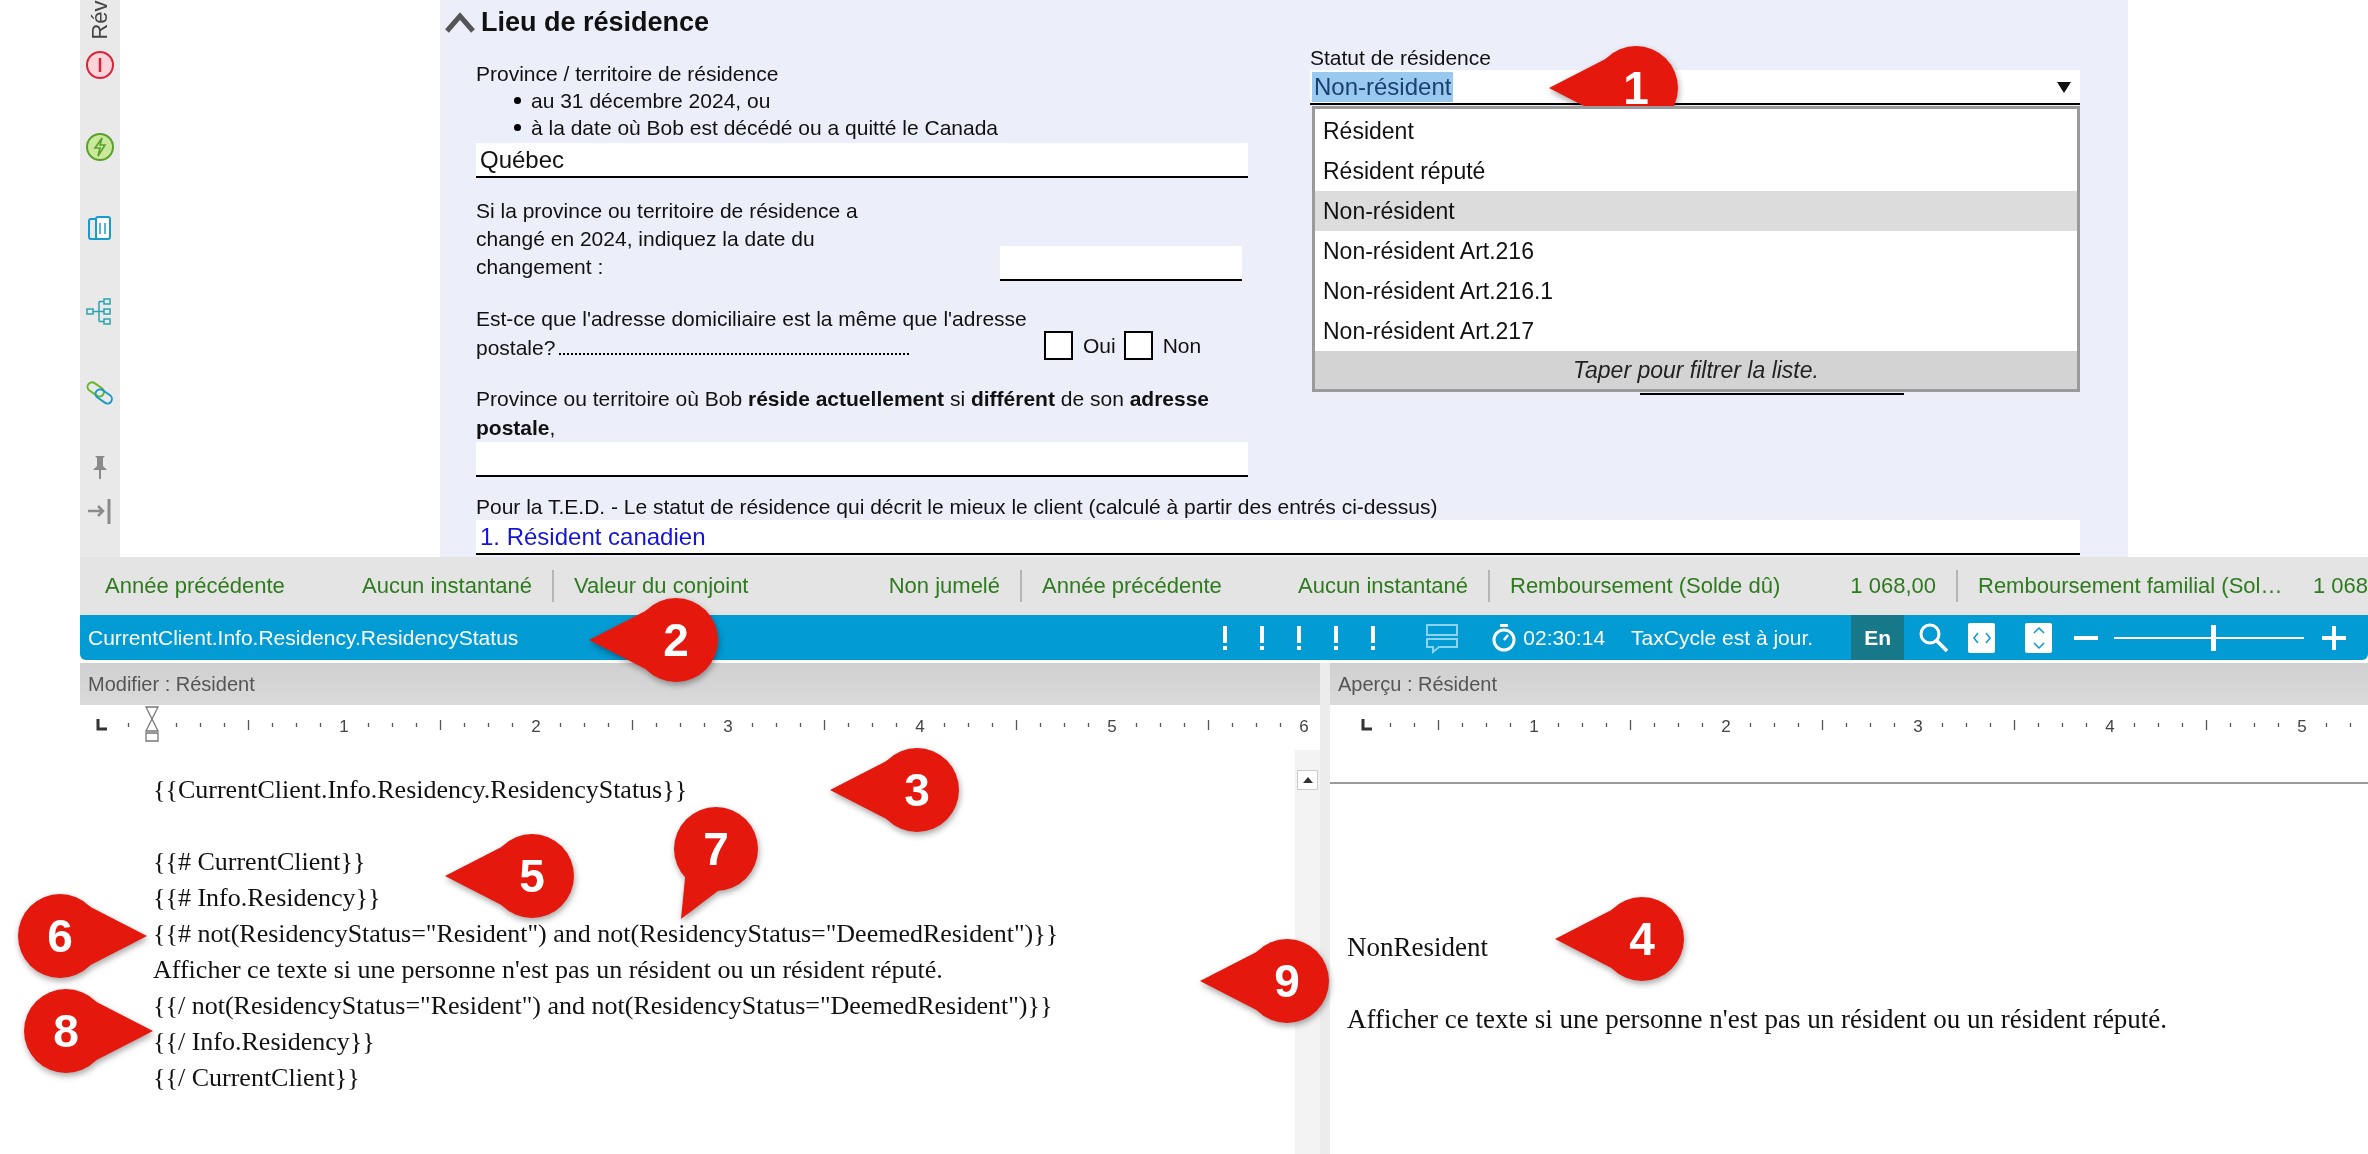 The image size is (2368, 1154). Describe the element at coordinates (1877, 637) in the screenshot. I see `language-button: En` at that location.